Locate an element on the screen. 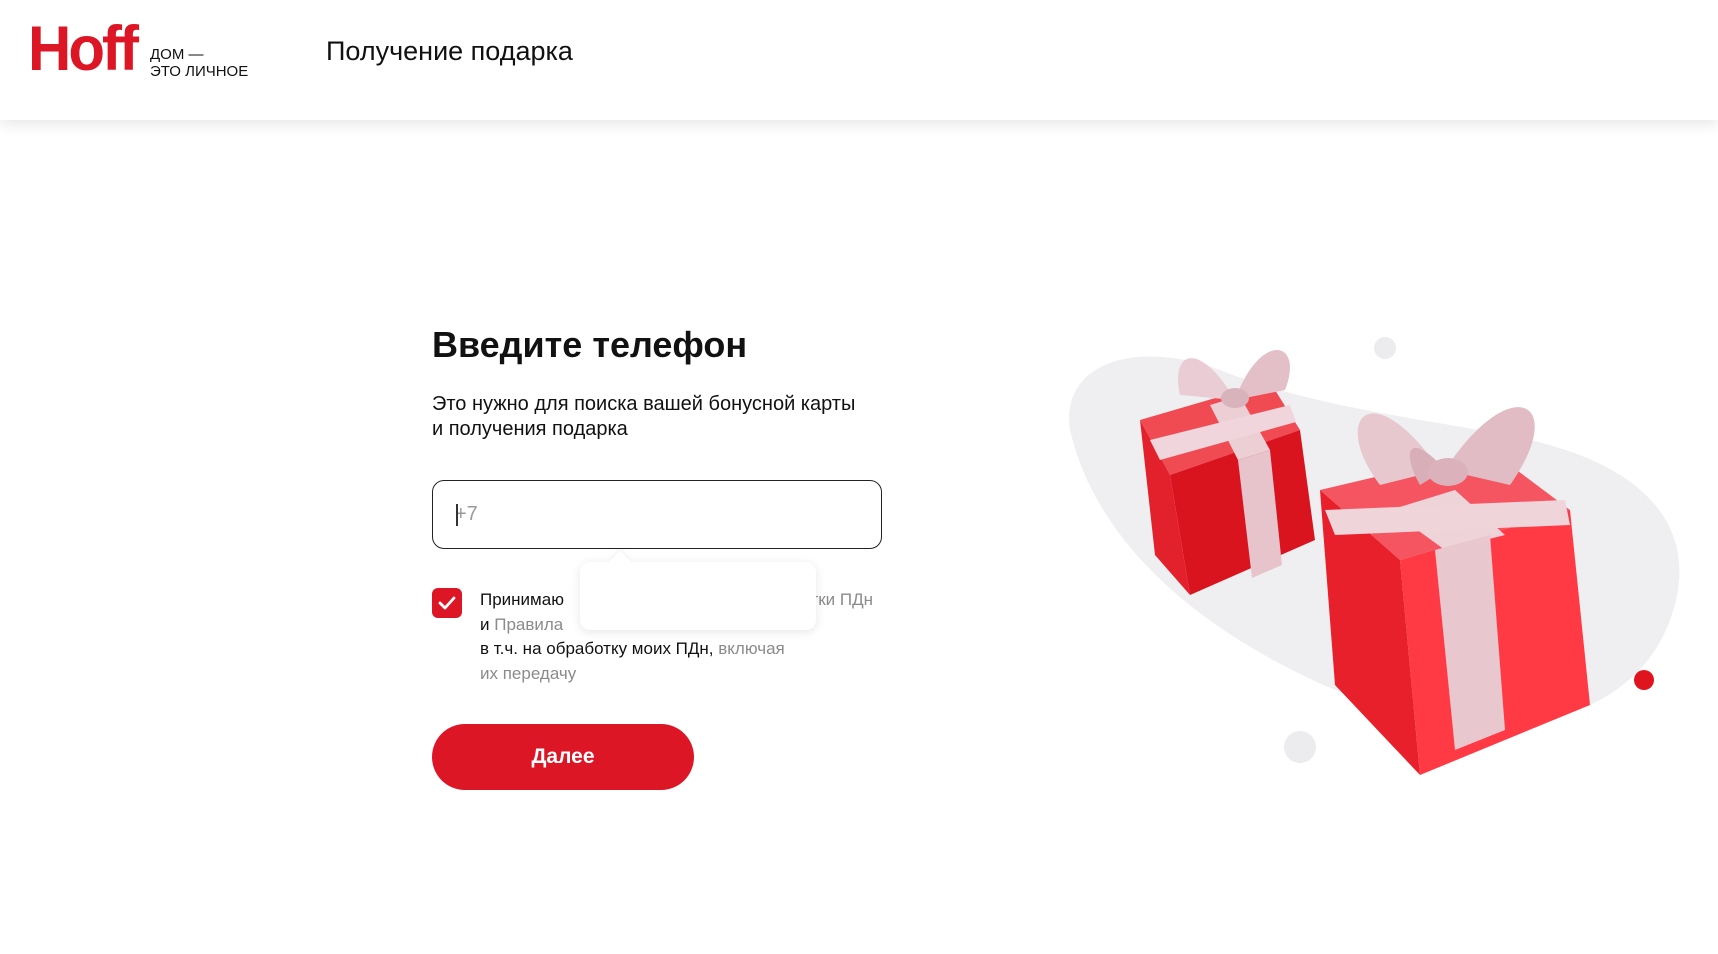 The image size is (1718, 954). consent-and-text: и is located at coordinates (485, 624).